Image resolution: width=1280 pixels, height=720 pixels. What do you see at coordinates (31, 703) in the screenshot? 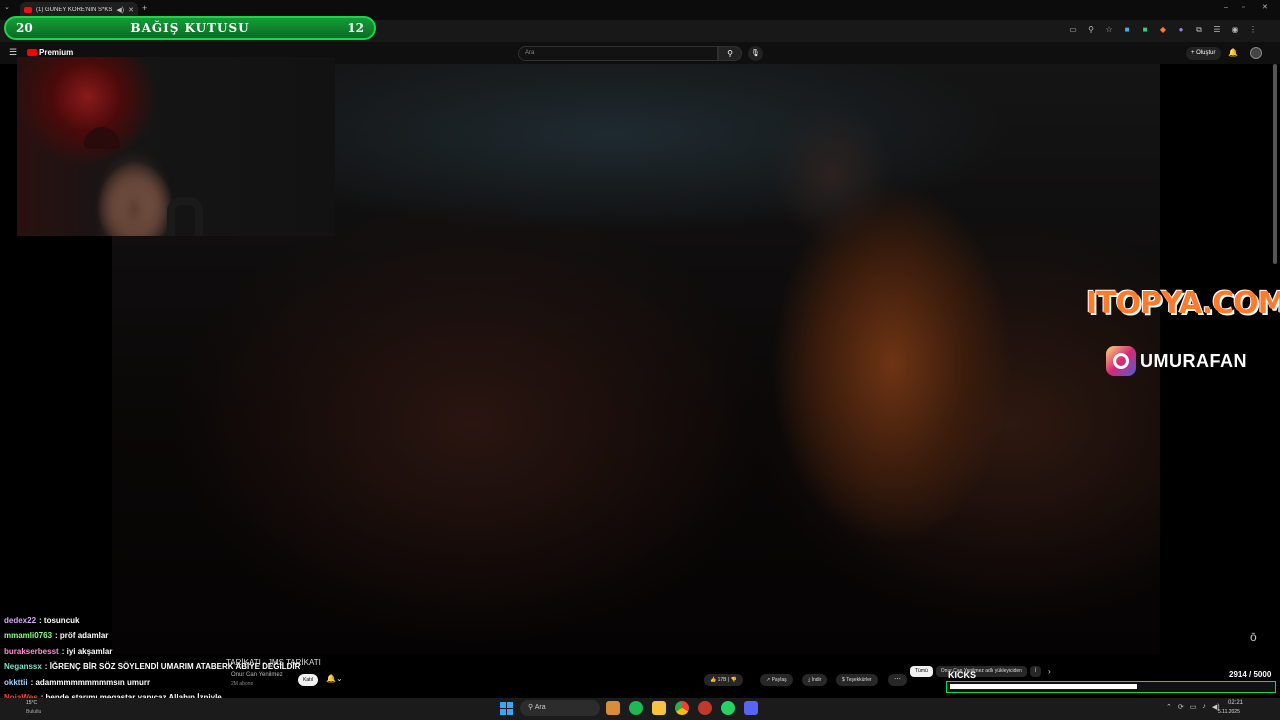
I see `weather-temperature: 15°C` at bounding box center [31, 703].